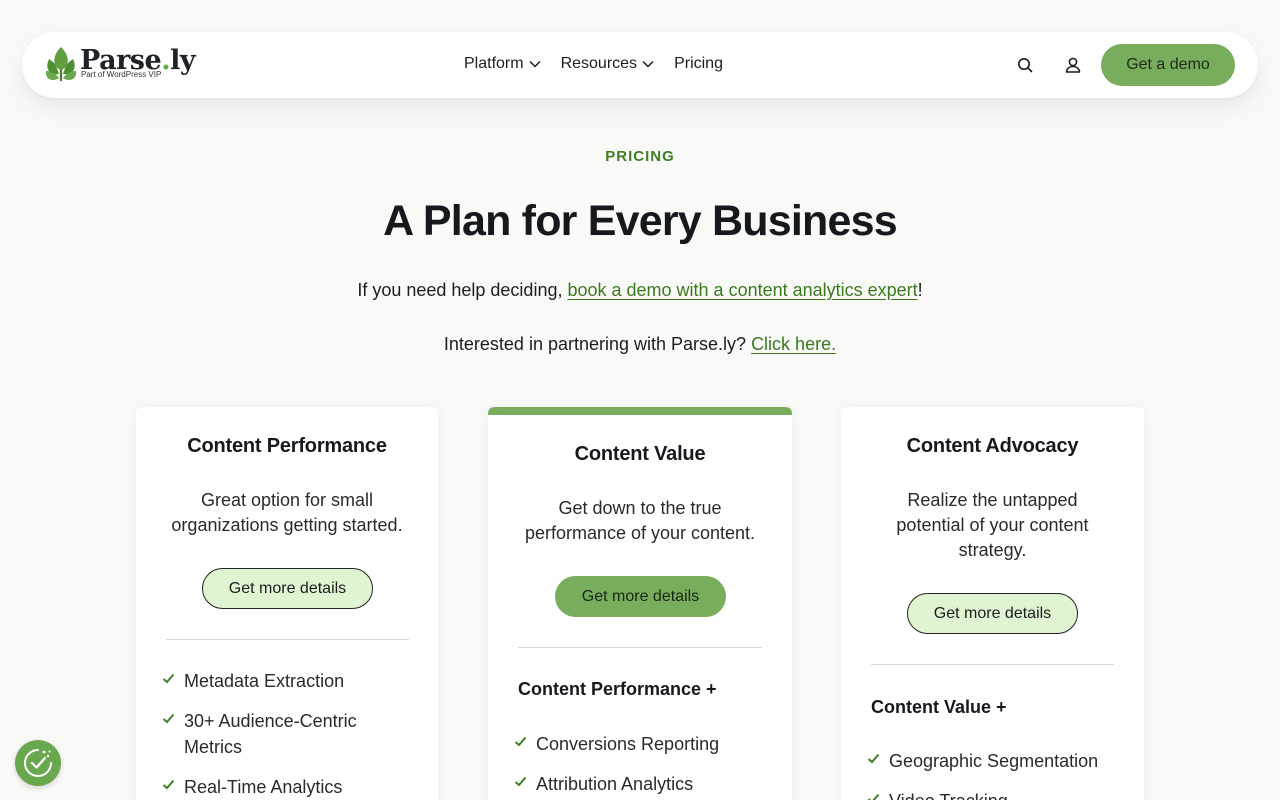 Image resolution: width=1280 pixels, height=800 pixels. What do you see at coordinates (640, 454) in the screenshot?
I see `plan-name: Content Value` at bounding box center [640, 454].